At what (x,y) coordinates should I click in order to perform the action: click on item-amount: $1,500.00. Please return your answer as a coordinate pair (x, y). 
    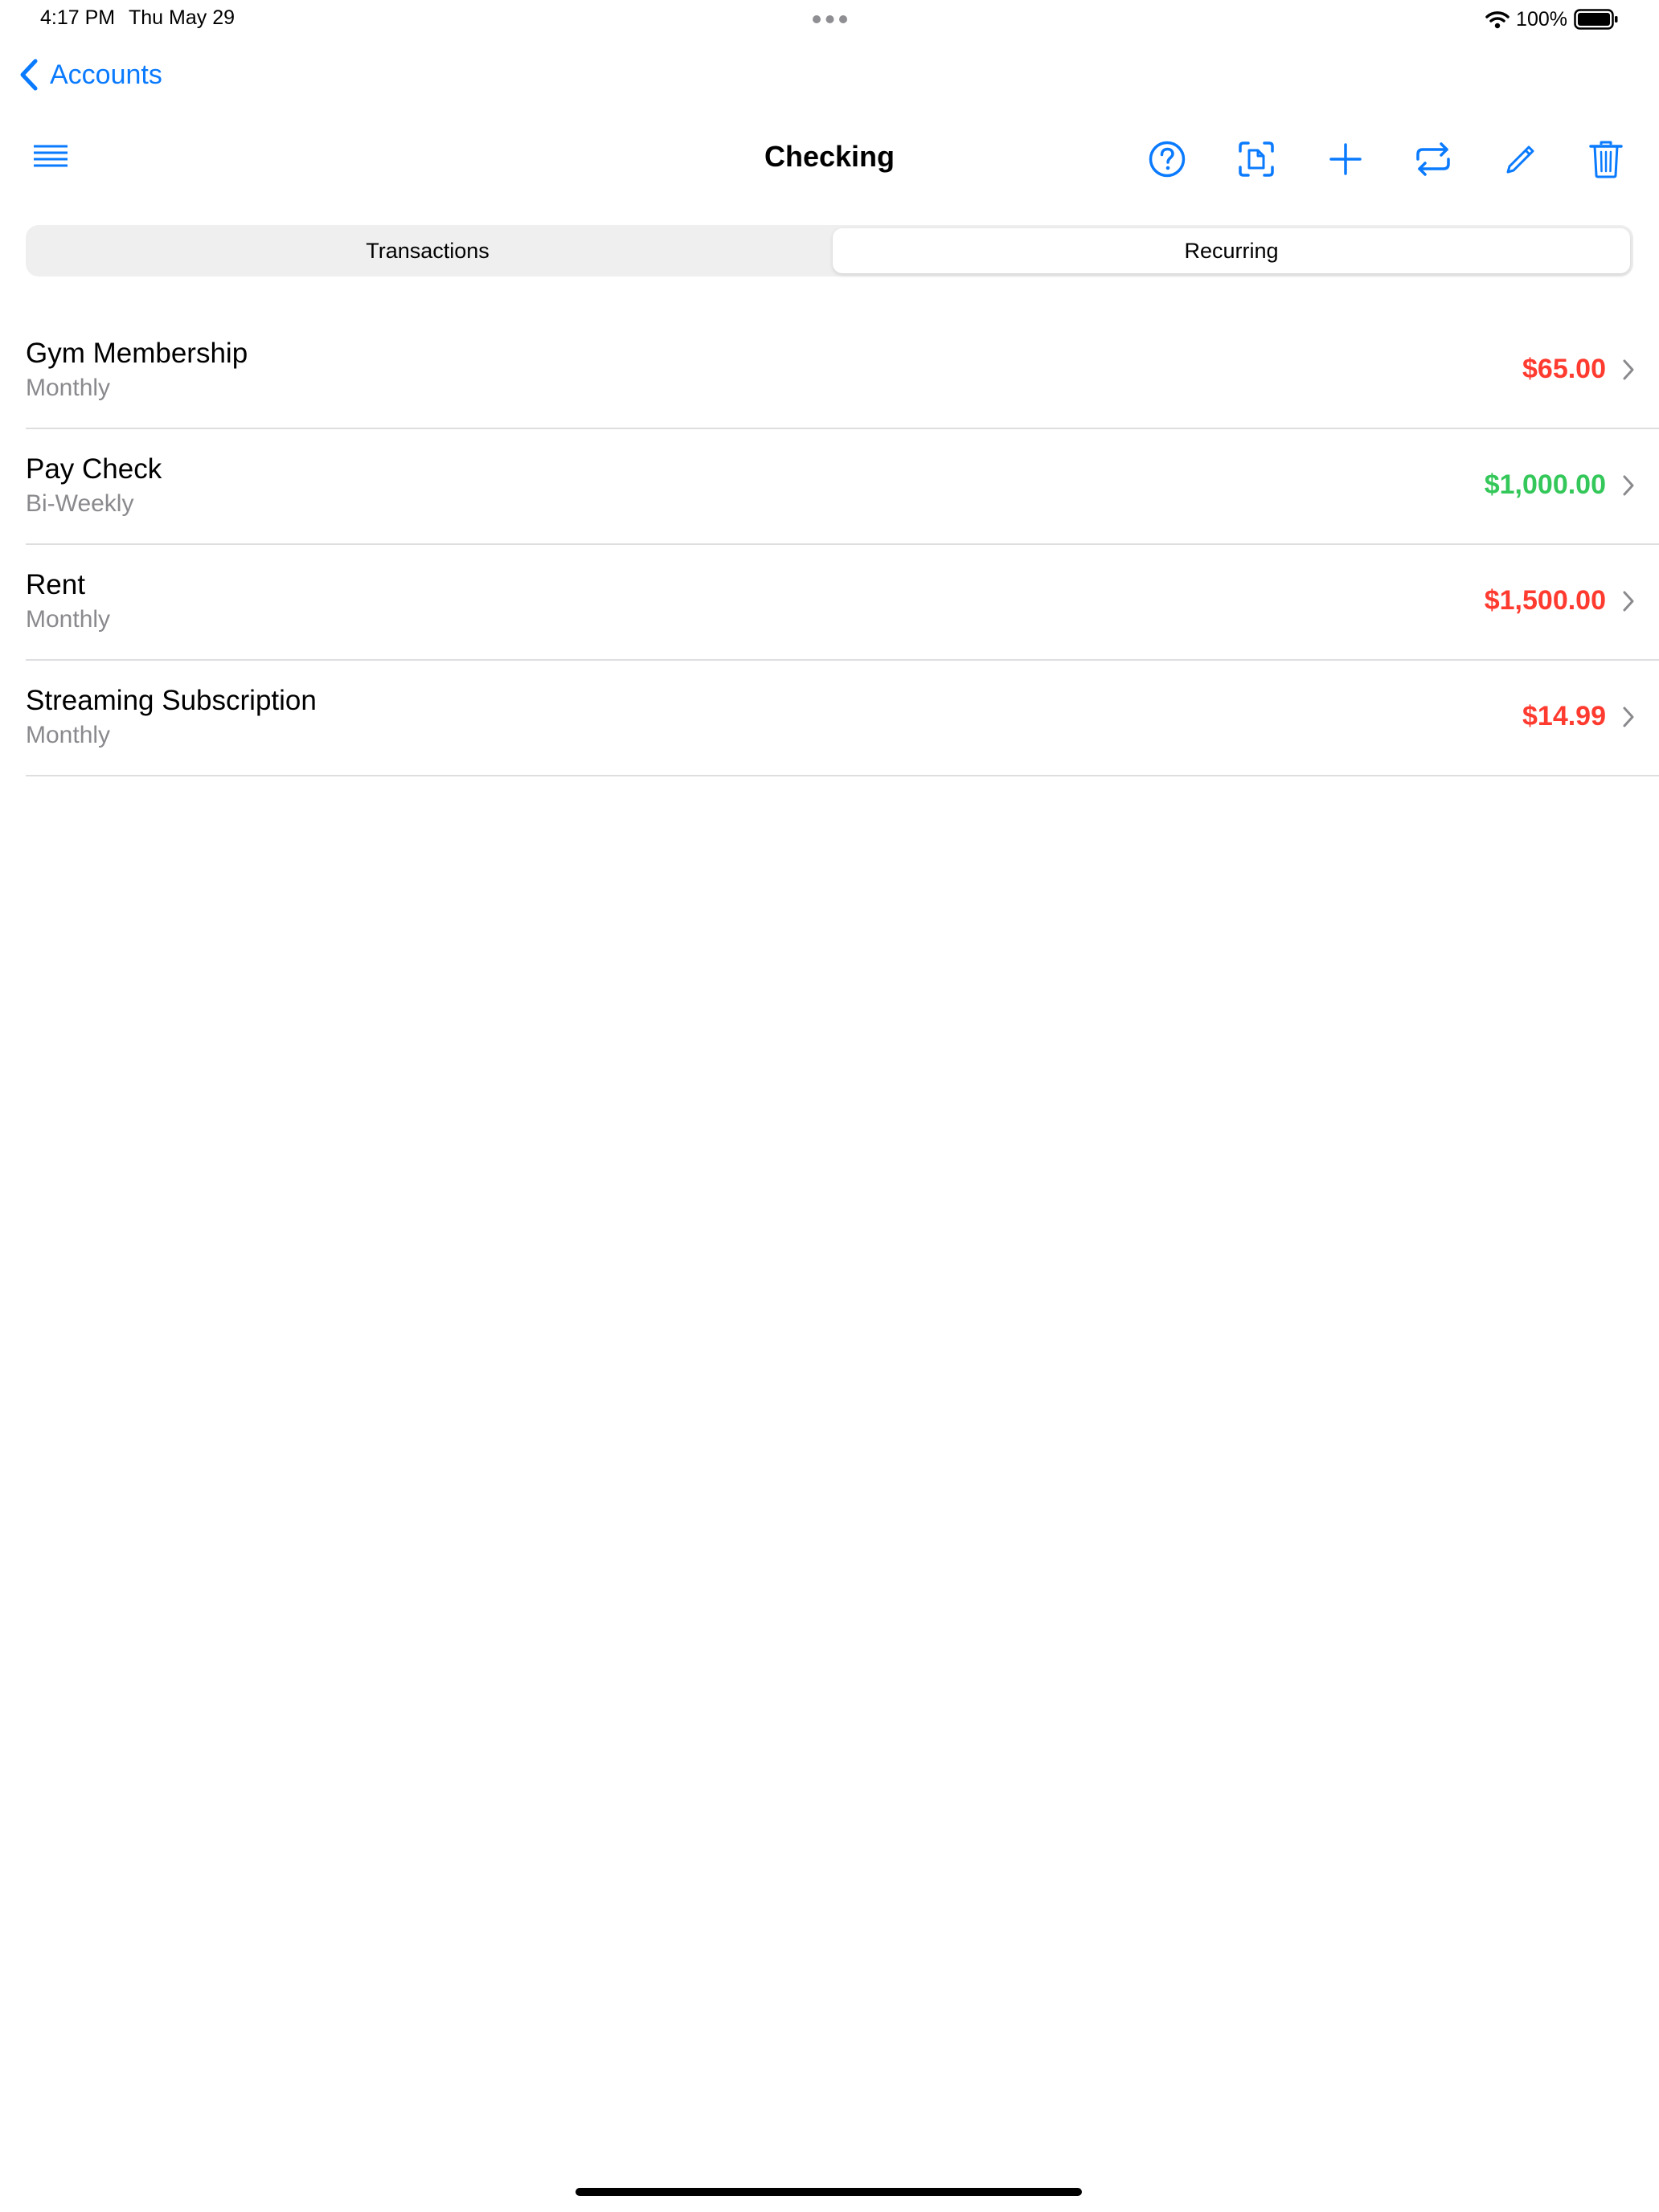
    Looking at the image, I should click on (1545, 600).